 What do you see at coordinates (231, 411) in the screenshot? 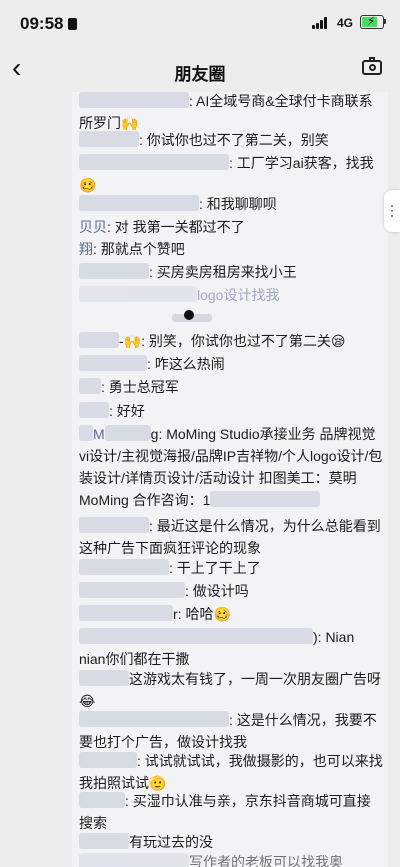
I see `comment-item: : 好好` at bounding box center [231, 411].